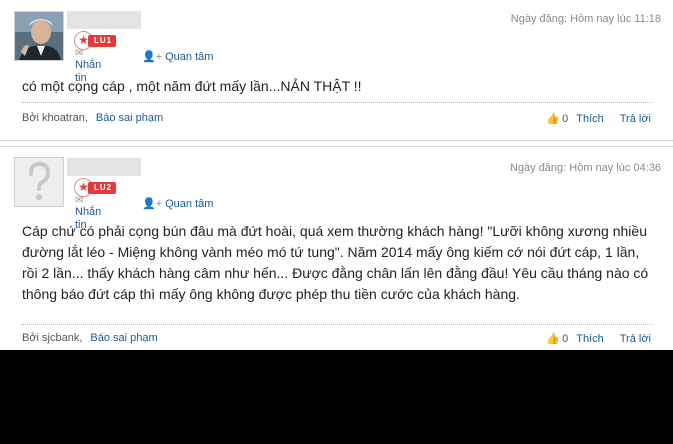  I want to click on author-label: Bởi sjcbank,, so click(52, 338).